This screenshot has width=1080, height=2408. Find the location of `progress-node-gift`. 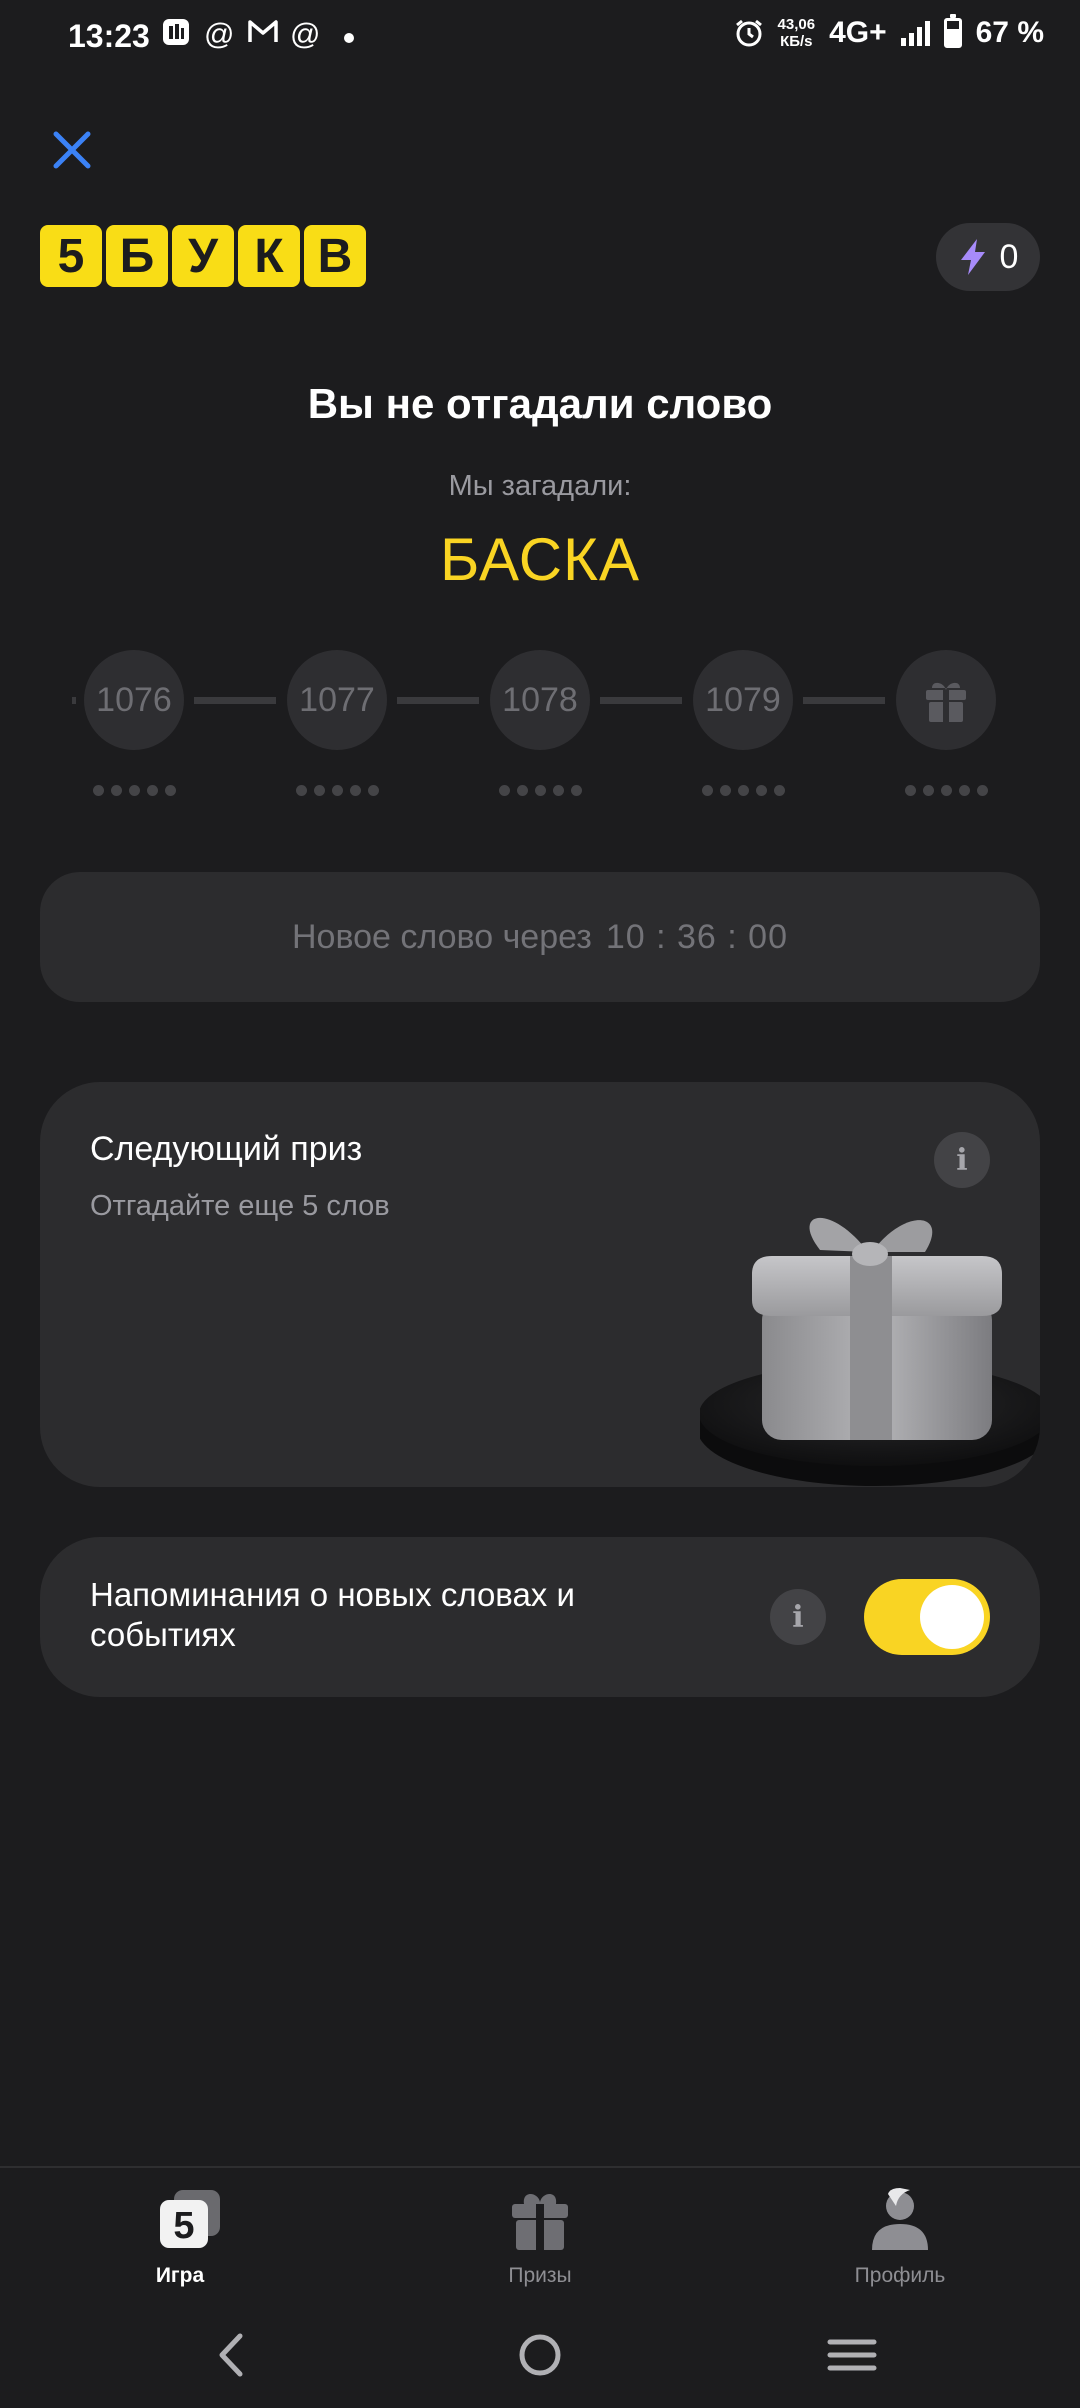

progress-node-gift is located at coordinates (946, 700).